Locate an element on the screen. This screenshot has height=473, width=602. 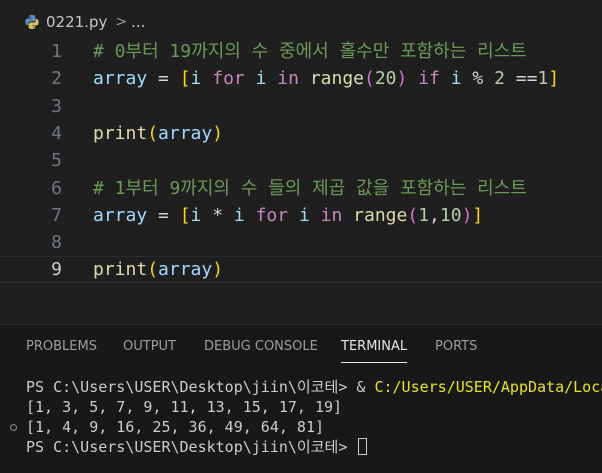
tab-output: OUTPUT is located at coordinates (149, 347).